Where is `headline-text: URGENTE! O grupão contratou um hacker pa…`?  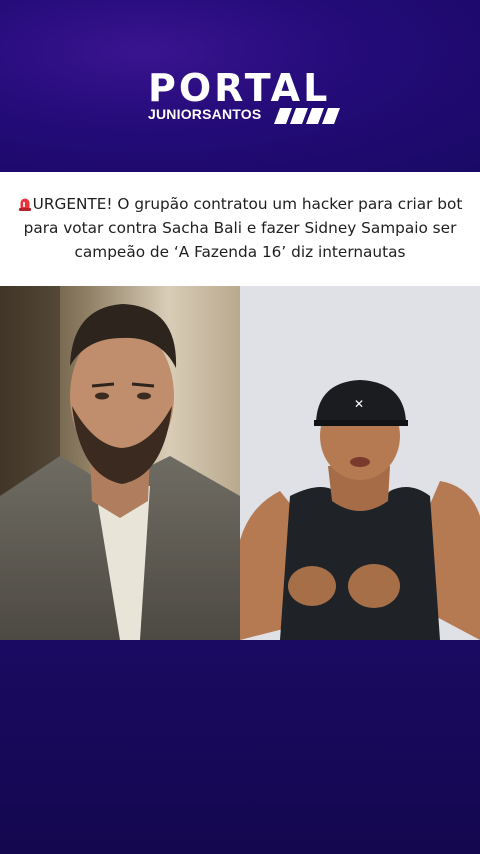 headline-text: URGENTE! O grupão contratou um hacker pa… is located at coordinates (243, 228).